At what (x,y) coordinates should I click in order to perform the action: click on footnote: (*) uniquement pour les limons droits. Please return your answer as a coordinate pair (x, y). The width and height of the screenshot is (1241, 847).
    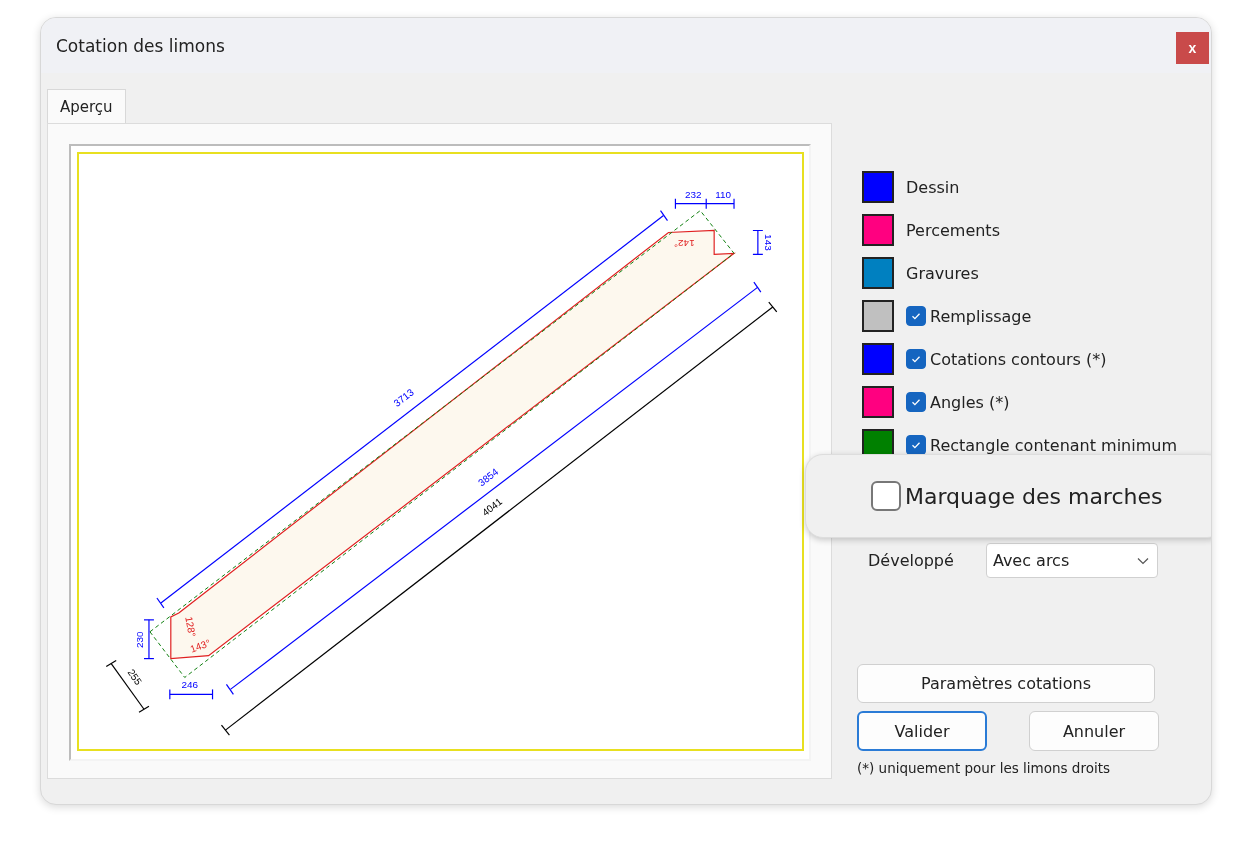
    Looking at the image, I should click on (984, 768).